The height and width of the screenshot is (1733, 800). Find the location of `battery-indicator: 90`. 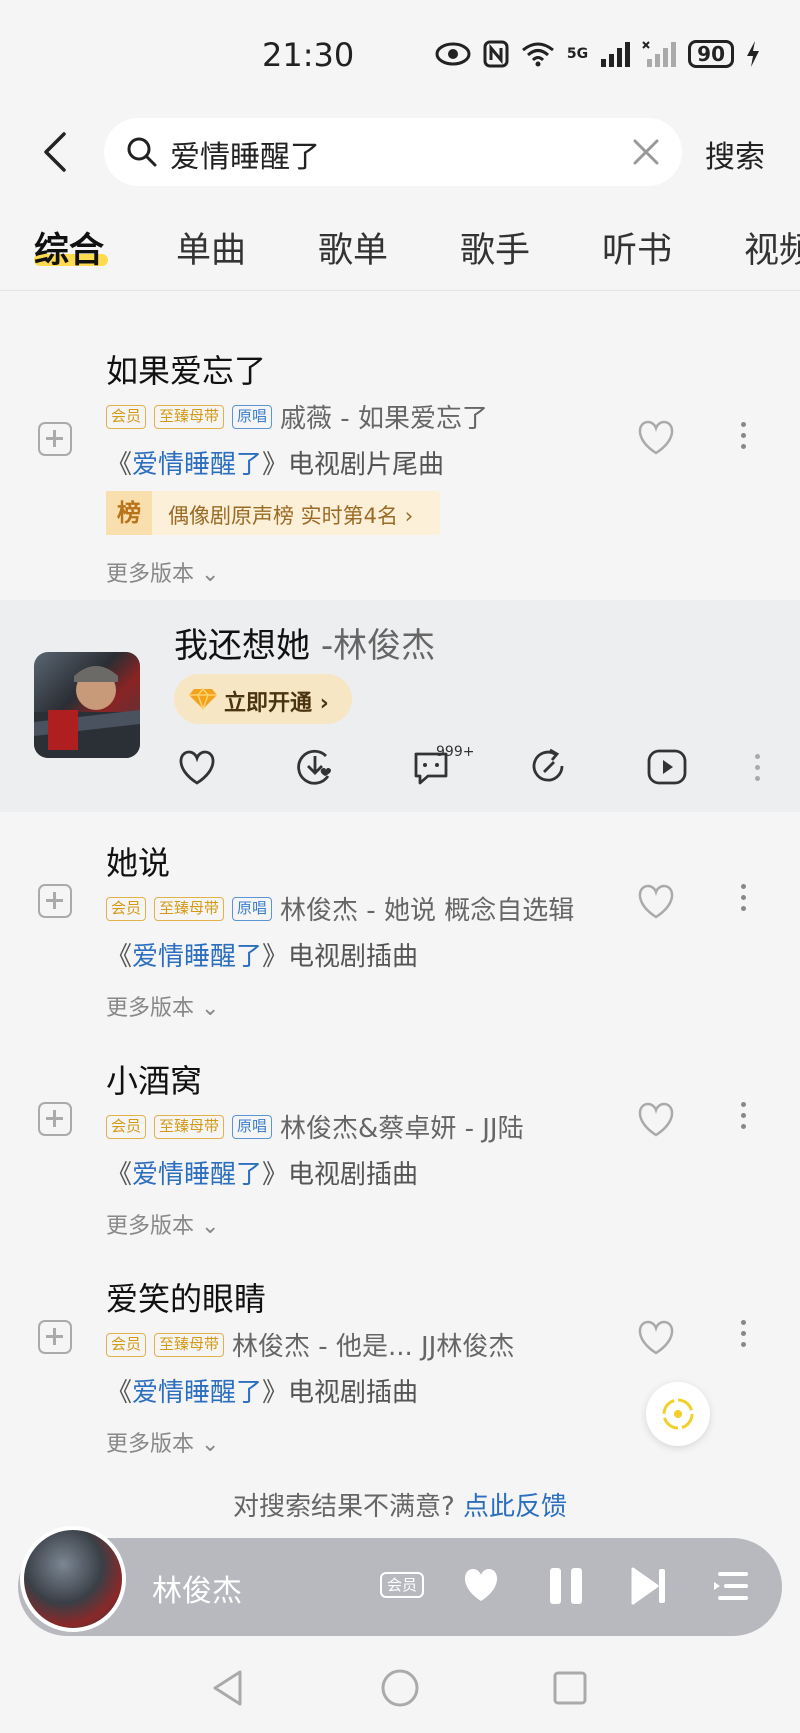

battery-indicator: 90 is located at coordinates (711, 54).